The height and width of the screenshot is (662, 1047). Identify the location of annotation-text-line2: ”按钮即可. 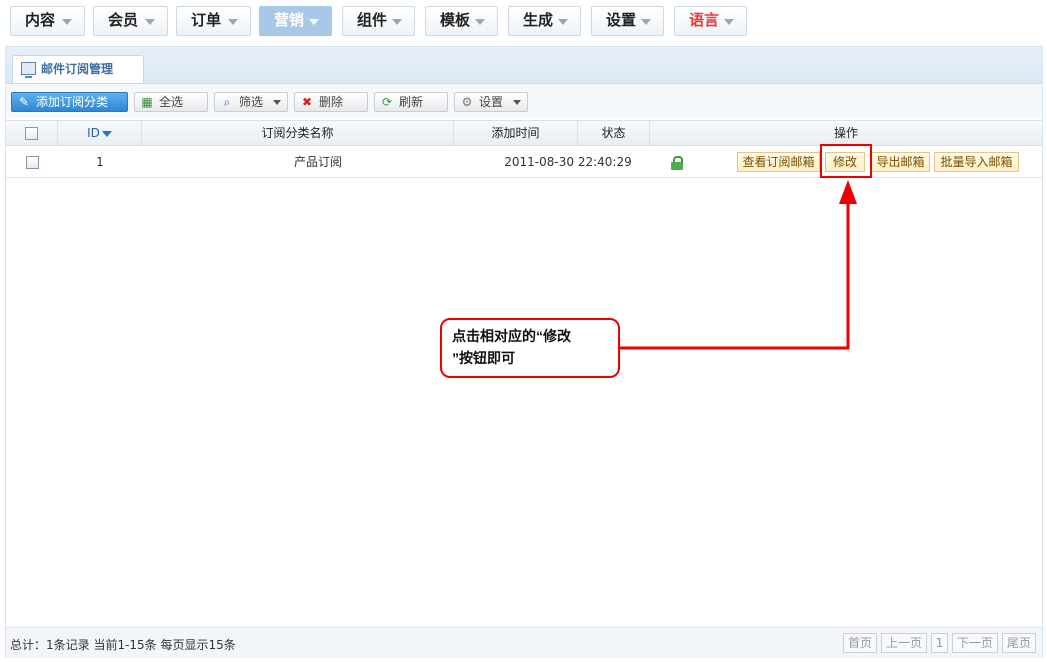
(483, 358).